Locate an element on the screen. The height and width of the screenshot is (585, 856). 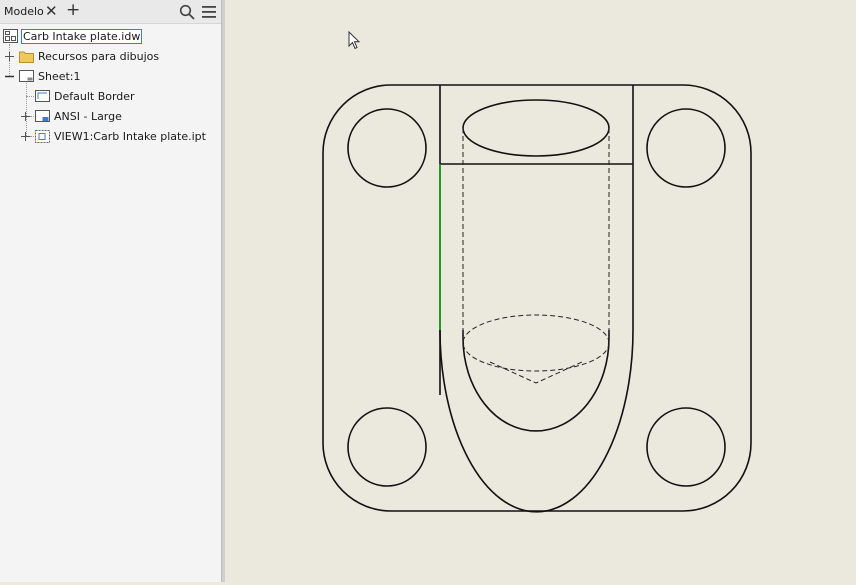
tree-item-document: Carb Intake plate.idw is located at coordinates (73, 36).